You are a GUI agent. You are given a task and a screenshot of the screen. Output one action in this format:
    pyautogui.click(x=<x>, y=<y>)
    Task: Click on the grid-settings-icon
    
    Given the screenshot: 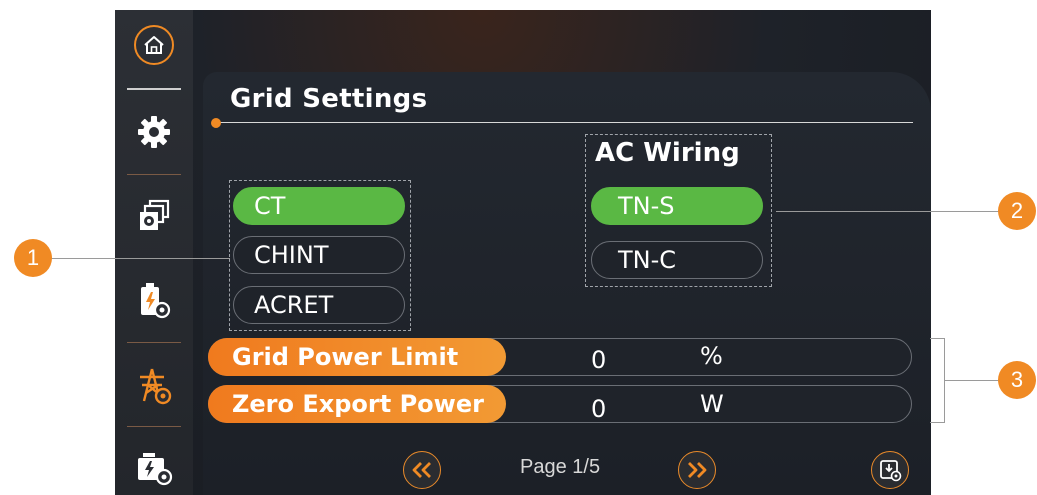 What is the action you would take?
    pyautogui.click(x=156, y=386)
    